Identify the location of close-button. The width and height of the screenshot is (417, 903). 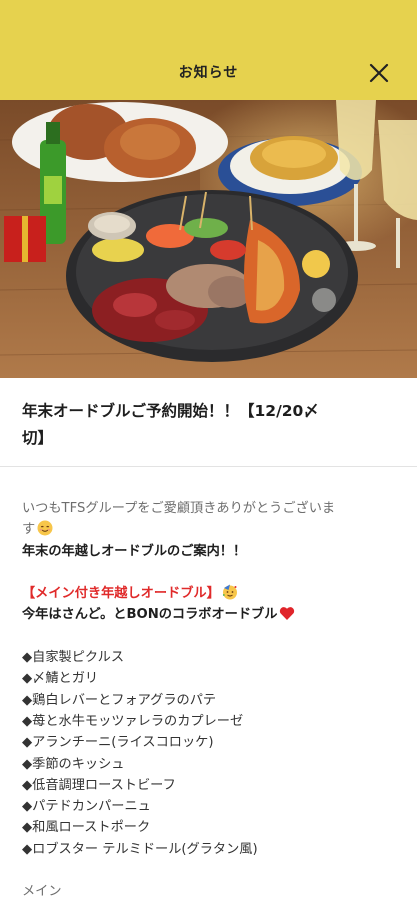
(379, 73).